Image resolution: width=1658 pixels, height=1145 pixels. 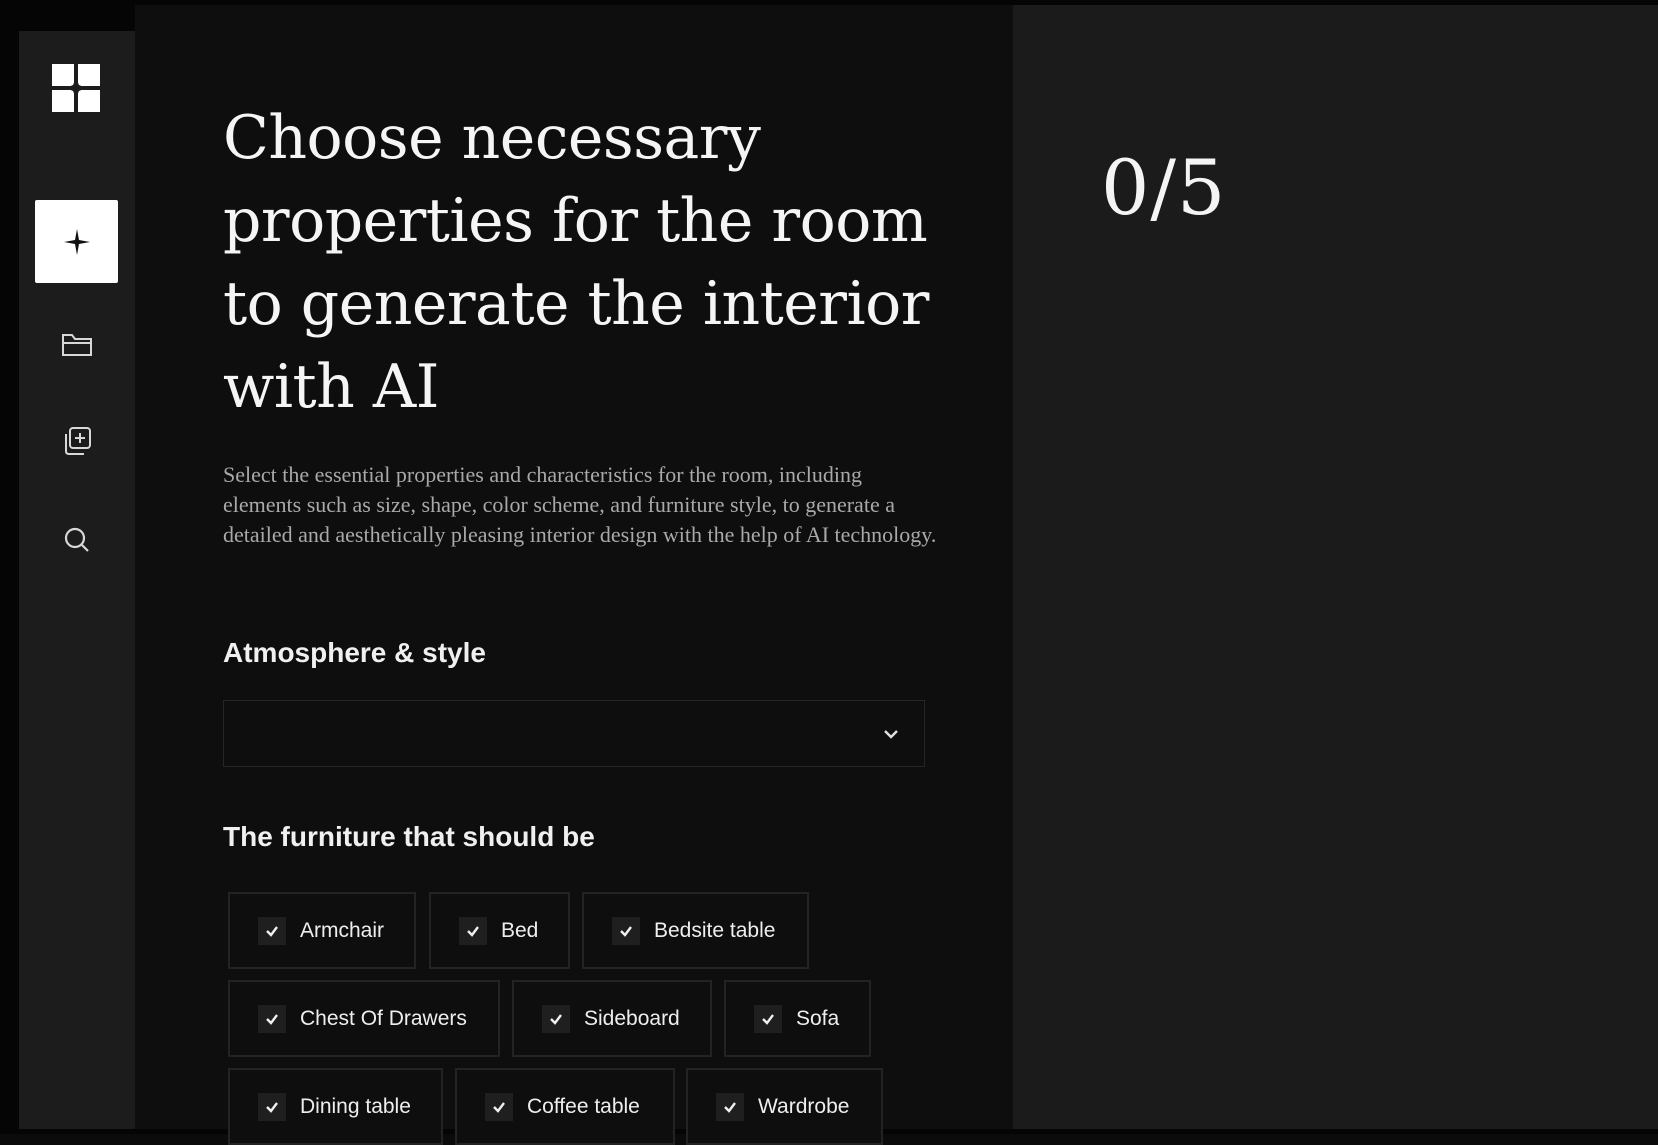 What do you see at coordinates (383, 1018) in the screenshot?
I see `furniture-chip-label: Chest Of Drawers` at bounding box center [383, 1018].